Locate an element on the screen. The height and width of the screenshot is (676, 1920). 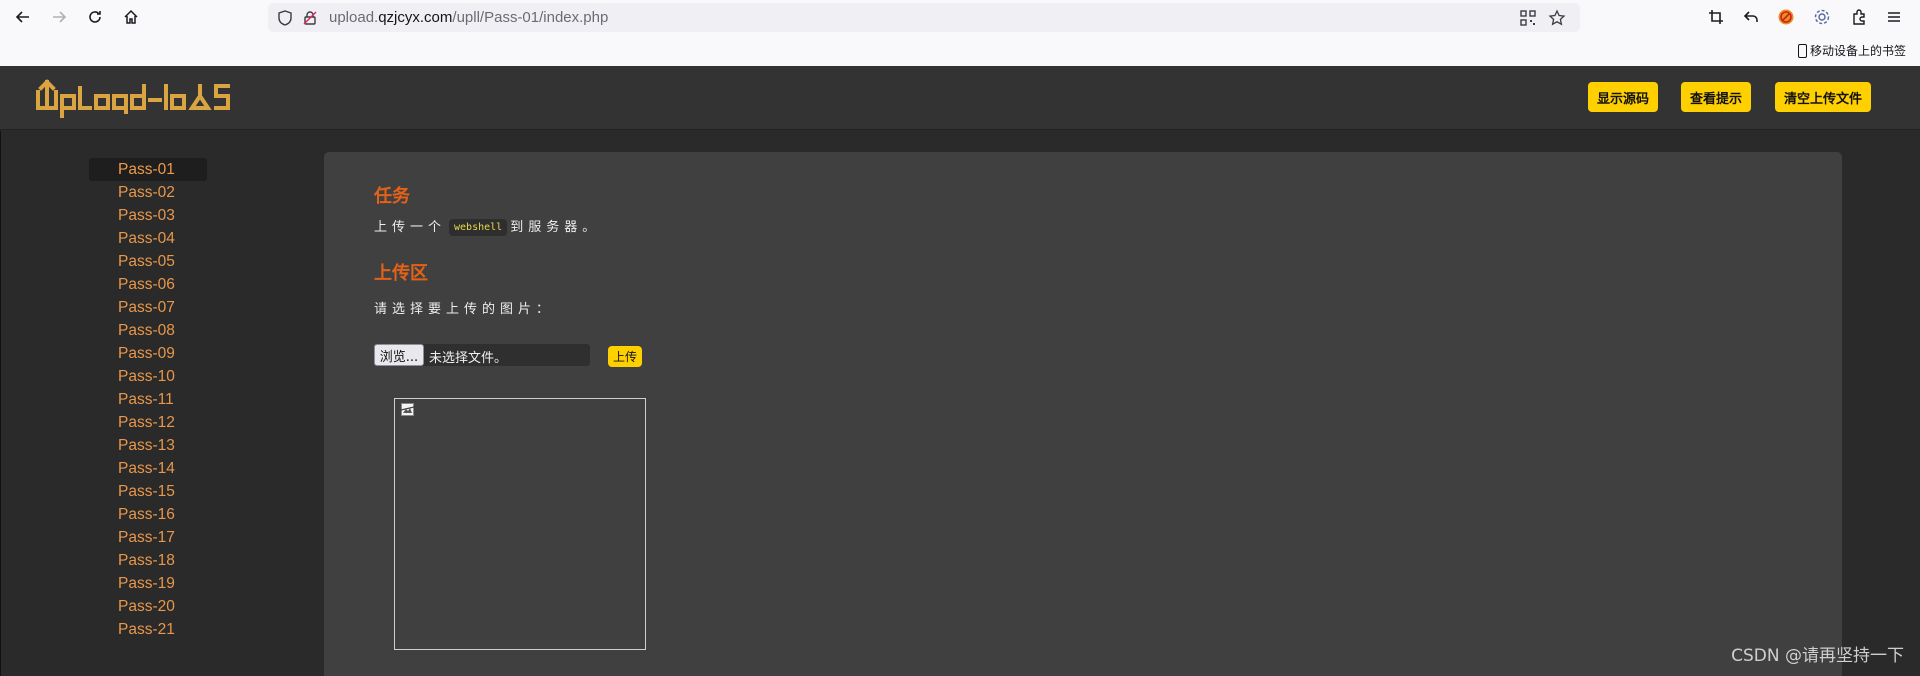
extension-blocked-icon is located at coordinates (1786, 17).